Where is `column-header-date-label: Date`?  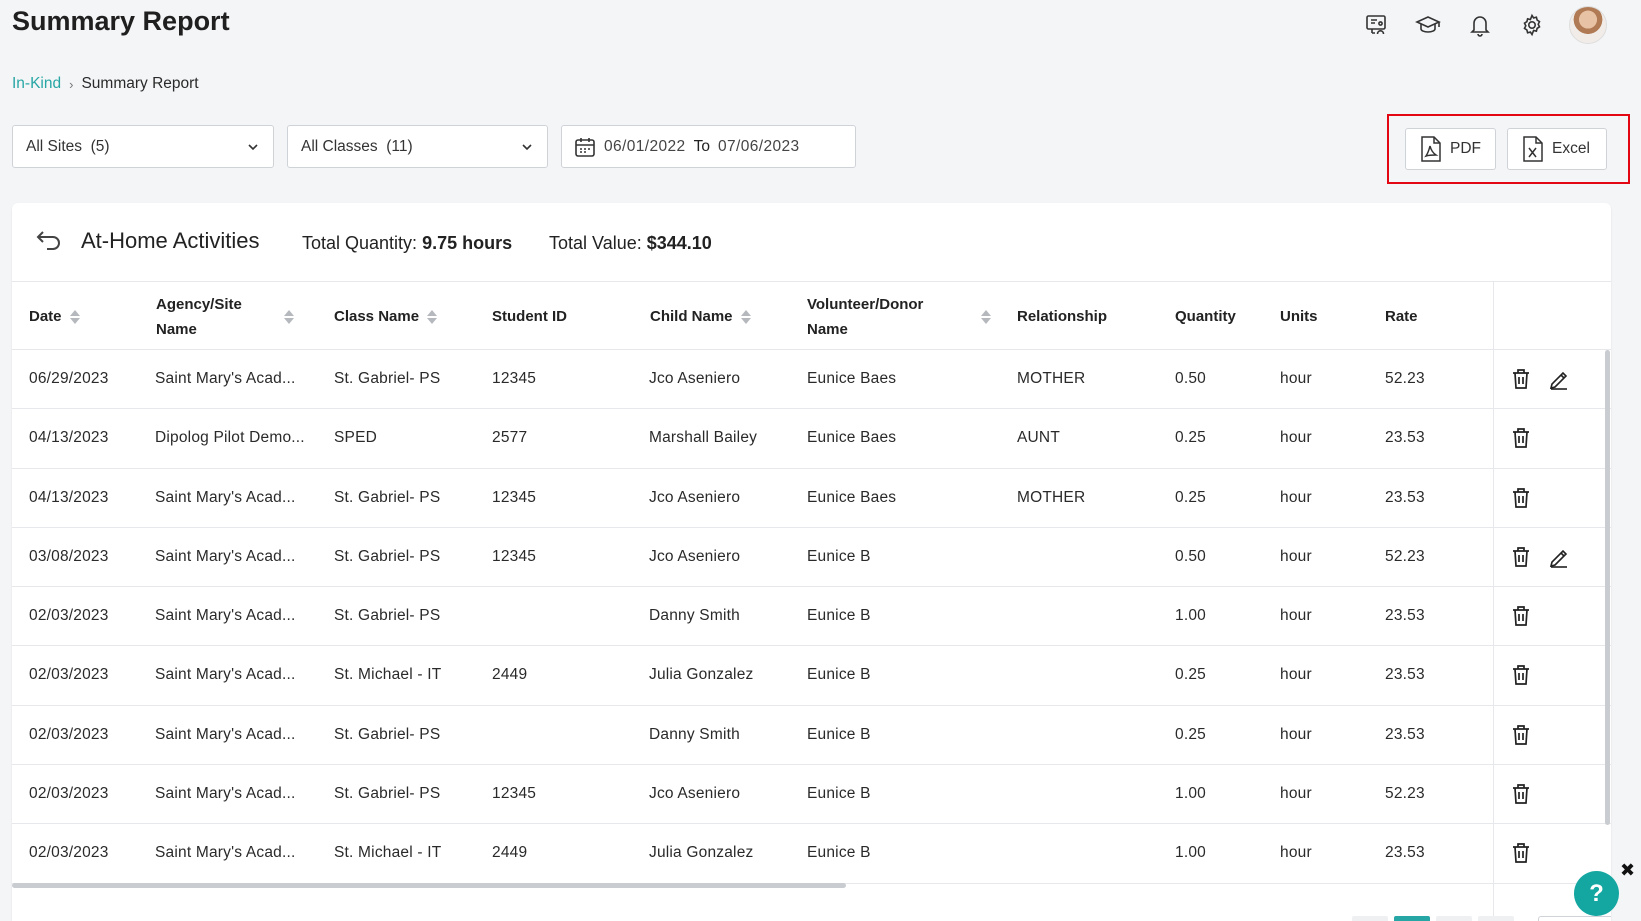
column-header-date-label: Date is located at coordinates (45, 316).